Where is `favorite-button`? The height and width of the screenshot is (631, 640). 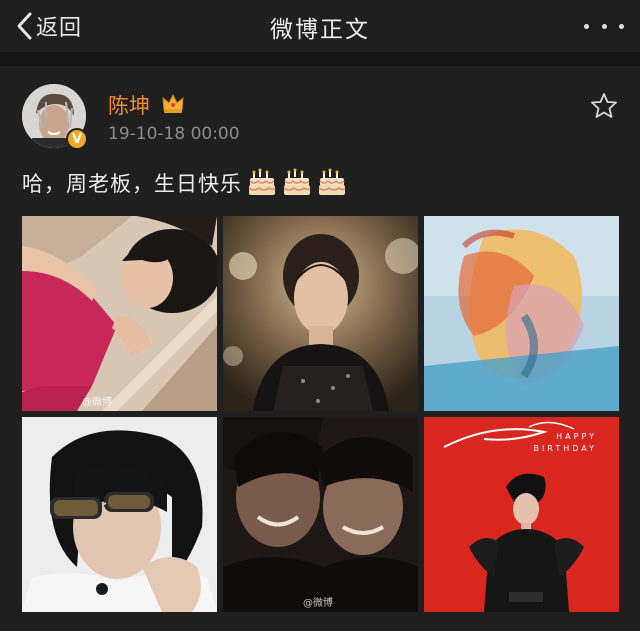 favorite-button is located at coordinates (604, 106).